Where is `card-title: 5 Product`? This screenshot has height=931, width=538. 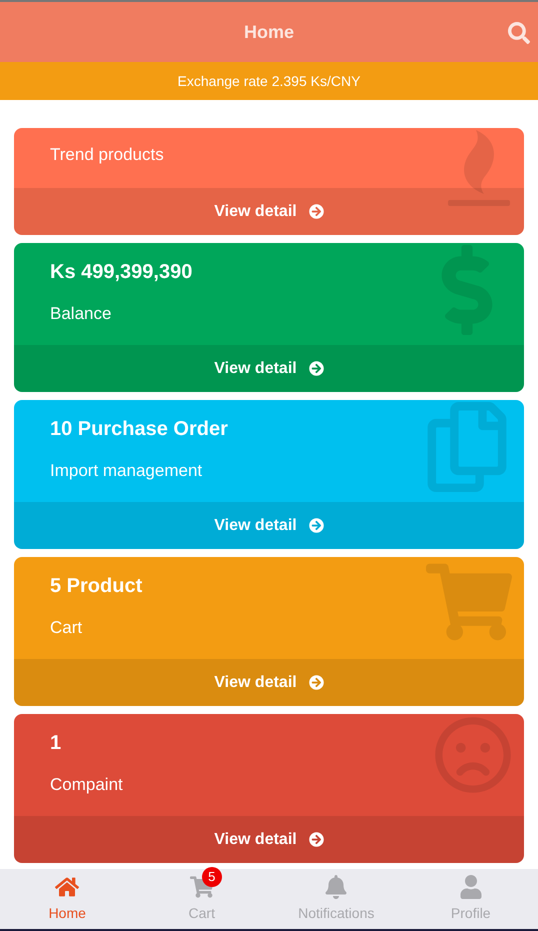
card-title: 5 Product is located at coordinates (97, 586).